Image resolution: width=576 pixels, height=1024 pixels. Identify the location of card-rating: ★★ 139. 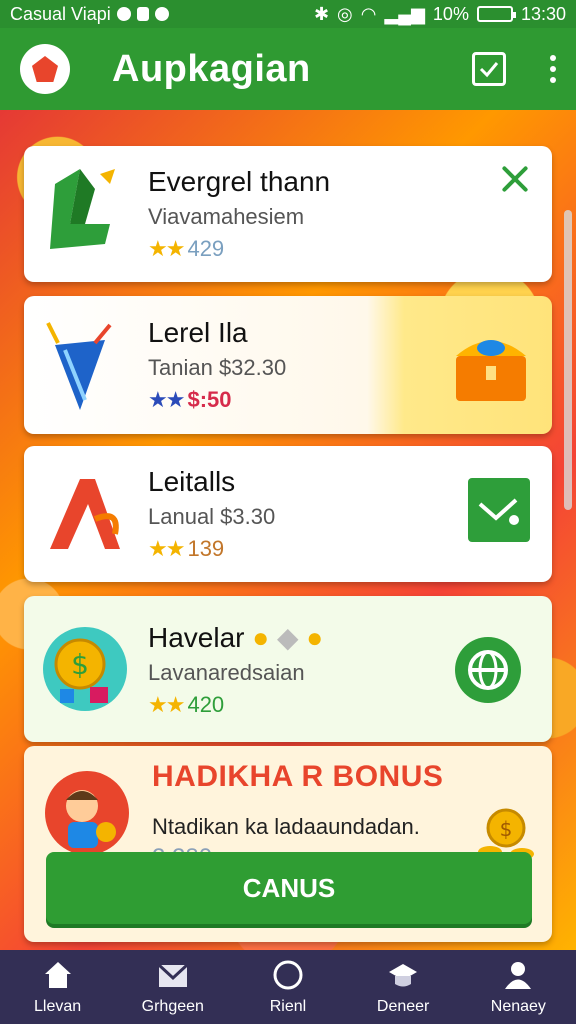
(211, 549).